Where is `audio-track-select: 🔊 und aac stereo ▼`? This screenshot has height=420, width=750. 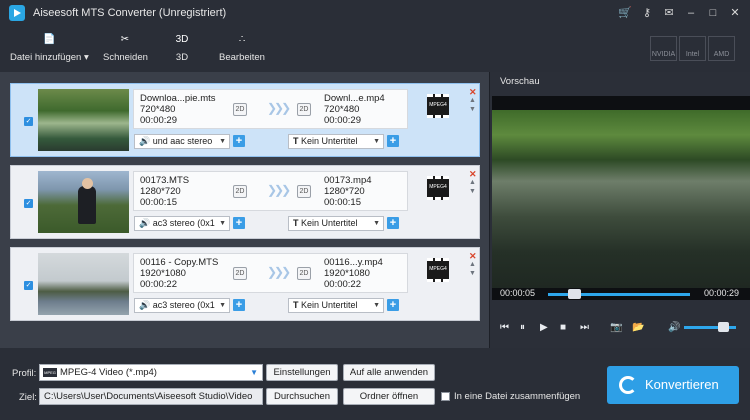 audio-track-select: 🔊 und aac stereo ▼ is located at coordinates (182, 141).